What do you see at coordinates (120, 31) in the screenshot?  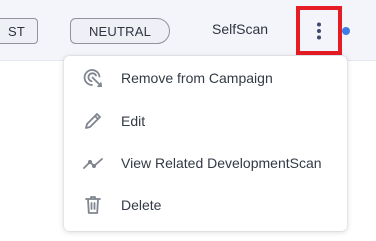 I see `status-tag-neutral: NEUTRAL` at bounding box center [120, 31].